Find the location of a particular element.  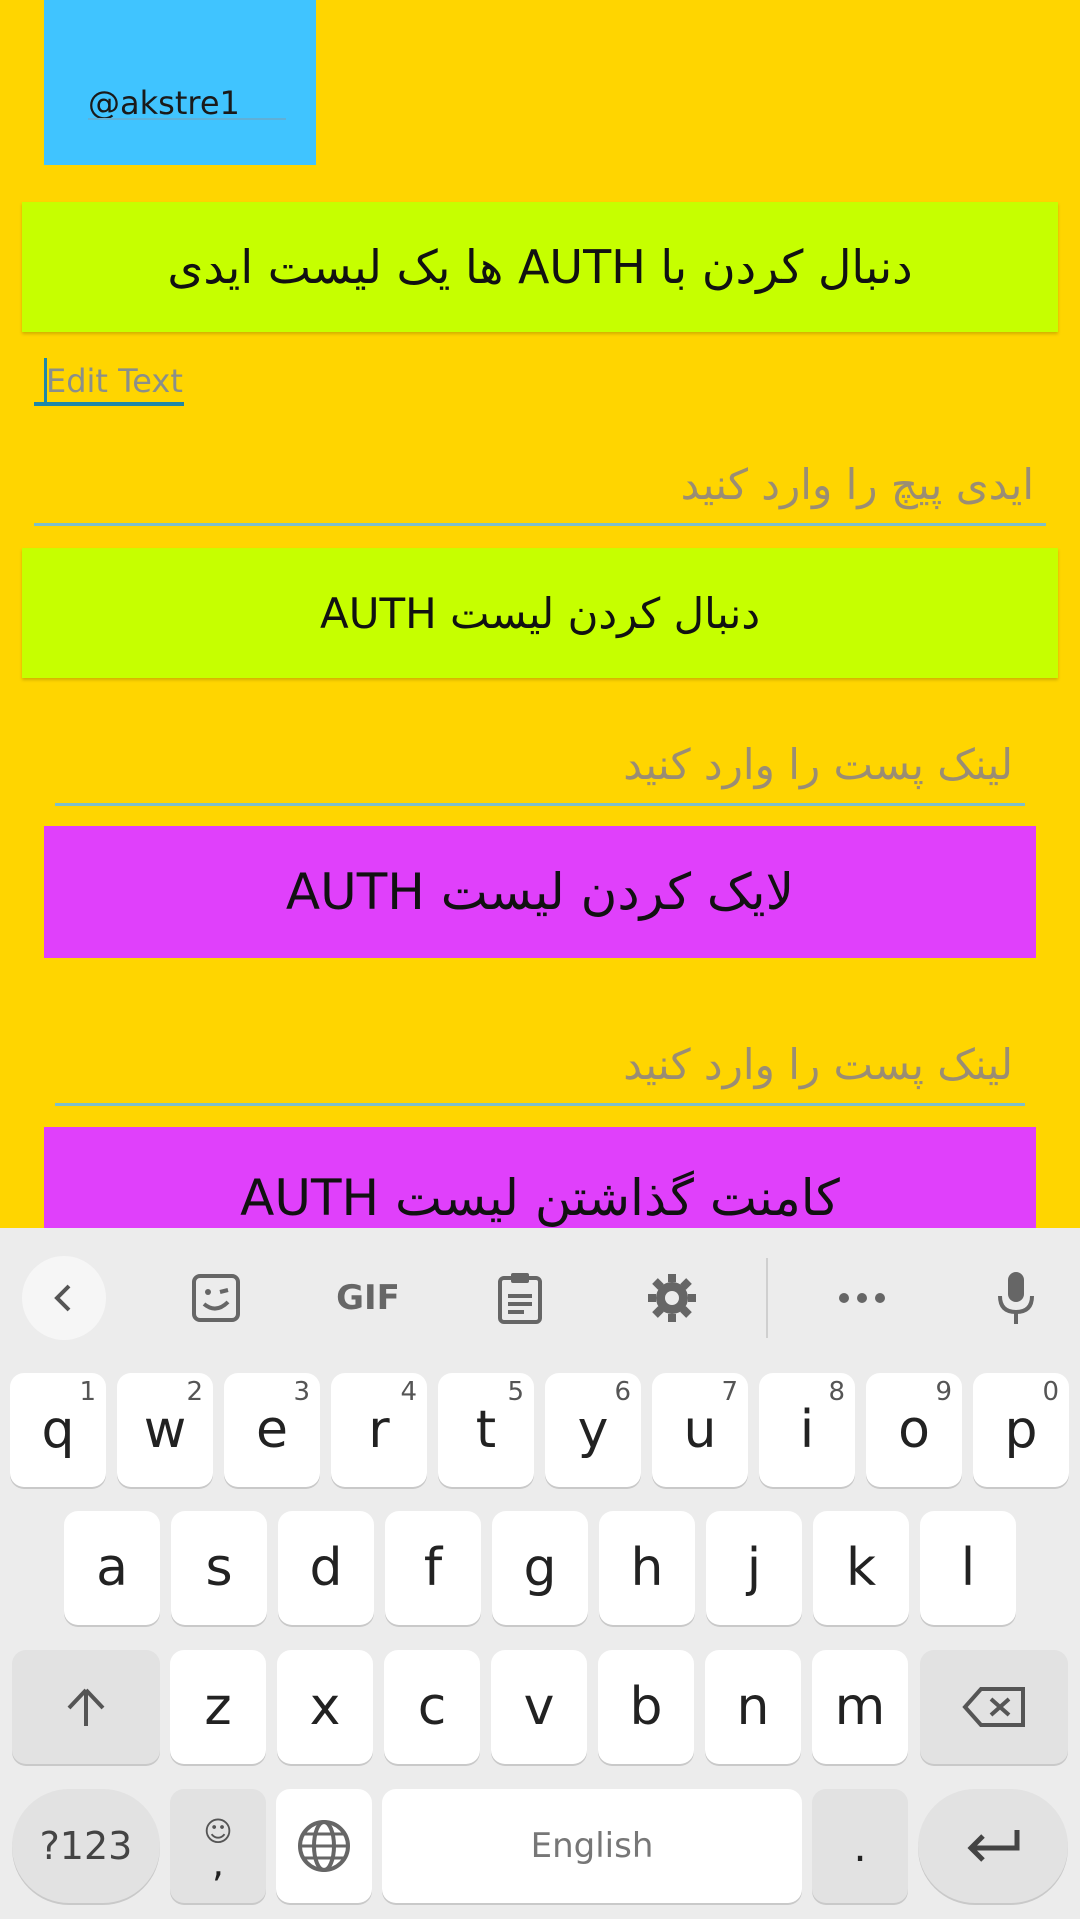

key-k: k is located at coordinates (861, 1568).